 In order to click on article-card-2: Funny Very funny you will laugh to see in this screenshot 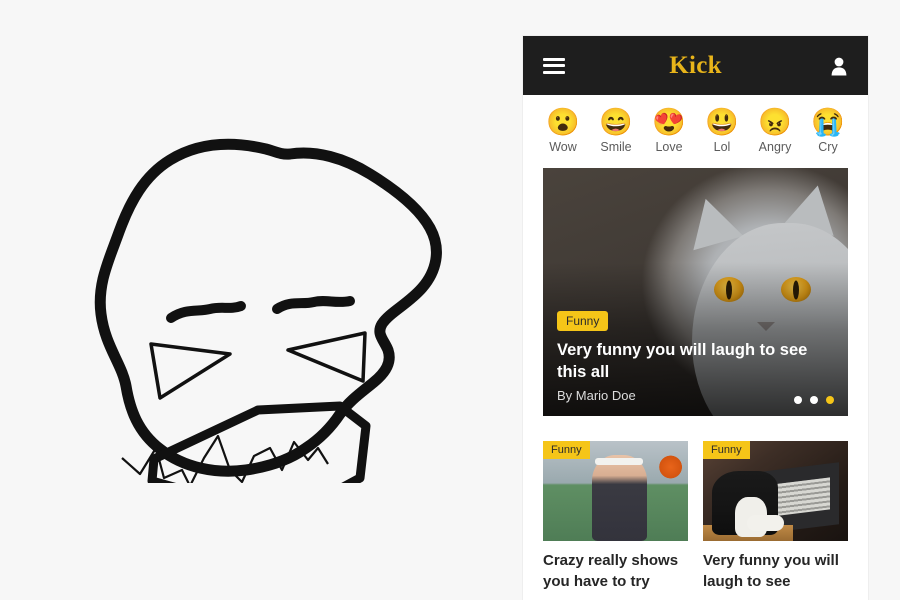, I will do `click(775, 516)`.